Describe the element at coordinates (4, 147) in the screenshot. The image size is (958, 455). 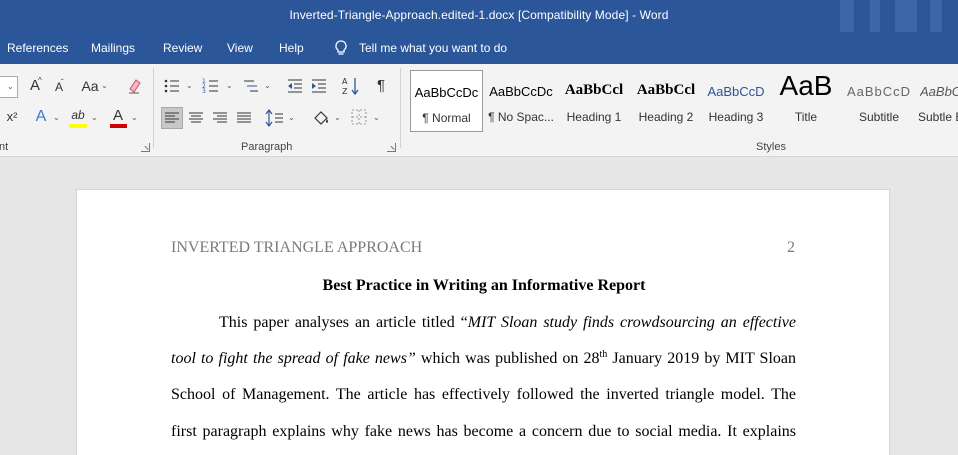
I see `font-group-label: nt` at that location.